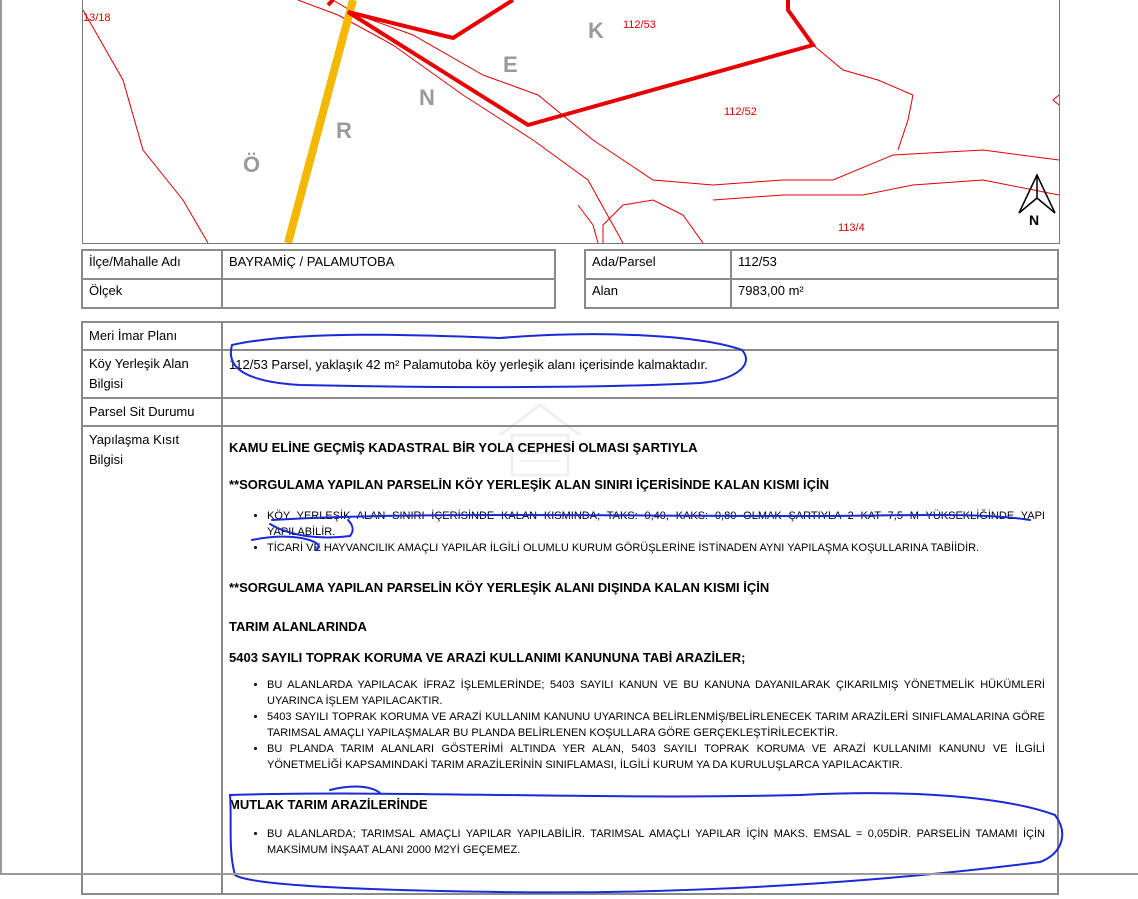  Describe the element at coordinates (344, 130) in the screenshot. I see `village-name-letter: R` at that location.